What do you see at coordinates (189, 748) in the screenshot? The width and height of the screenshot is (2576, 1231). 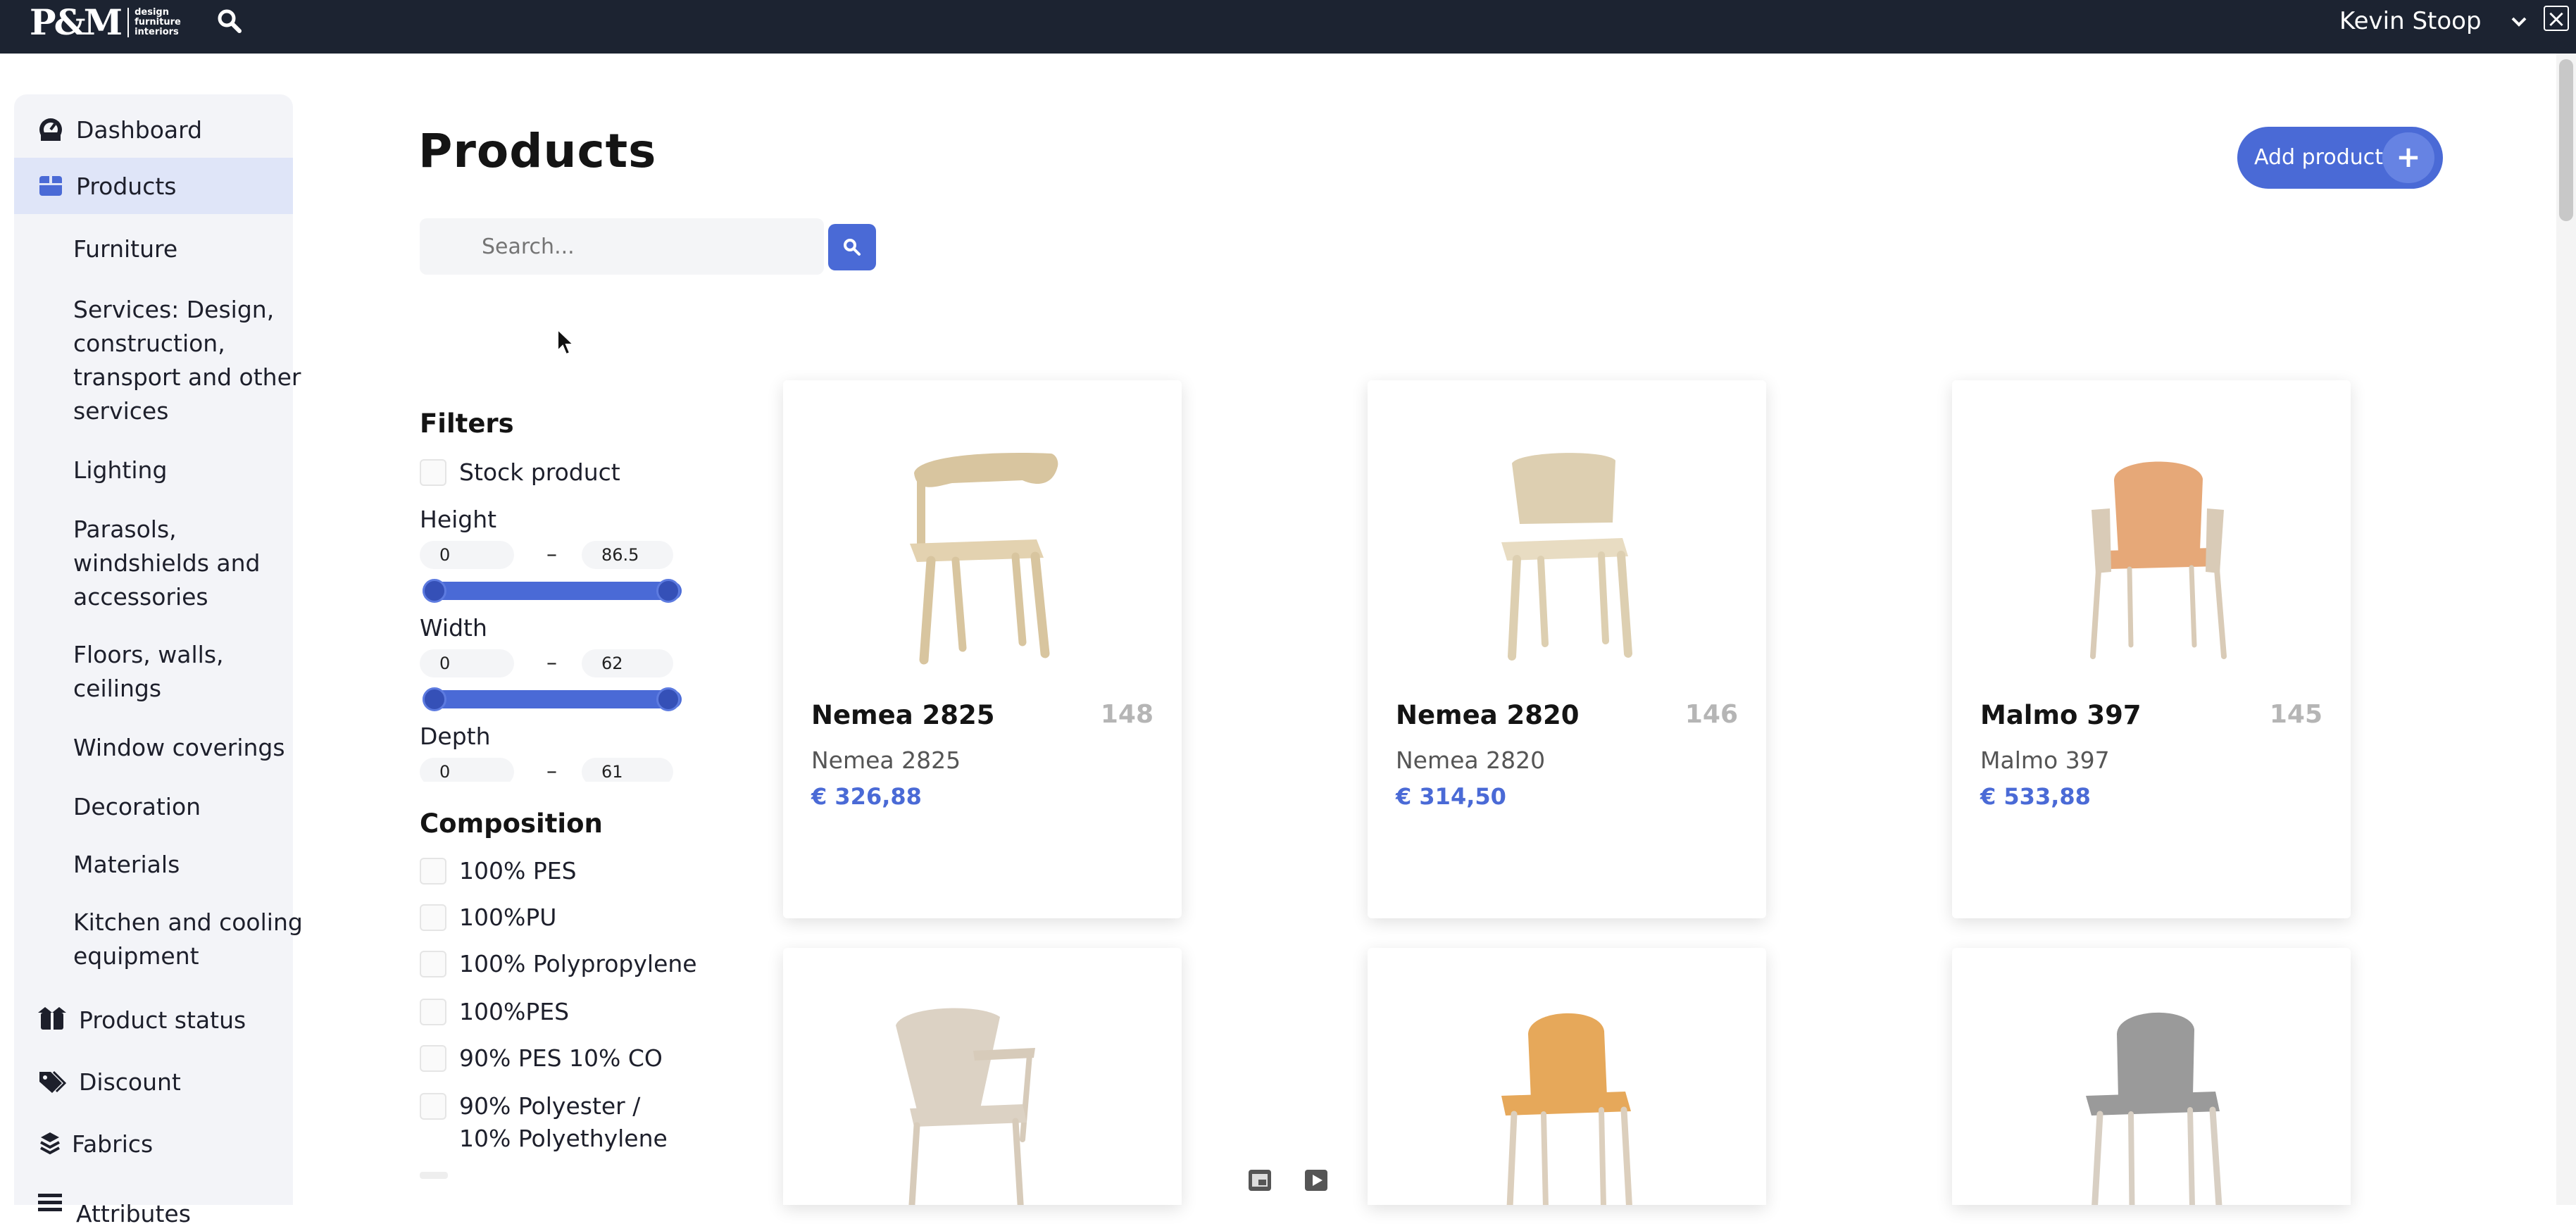 I see `sidebar-subitem-window-coverings: Window coverings` at bounding box center [189, 748].